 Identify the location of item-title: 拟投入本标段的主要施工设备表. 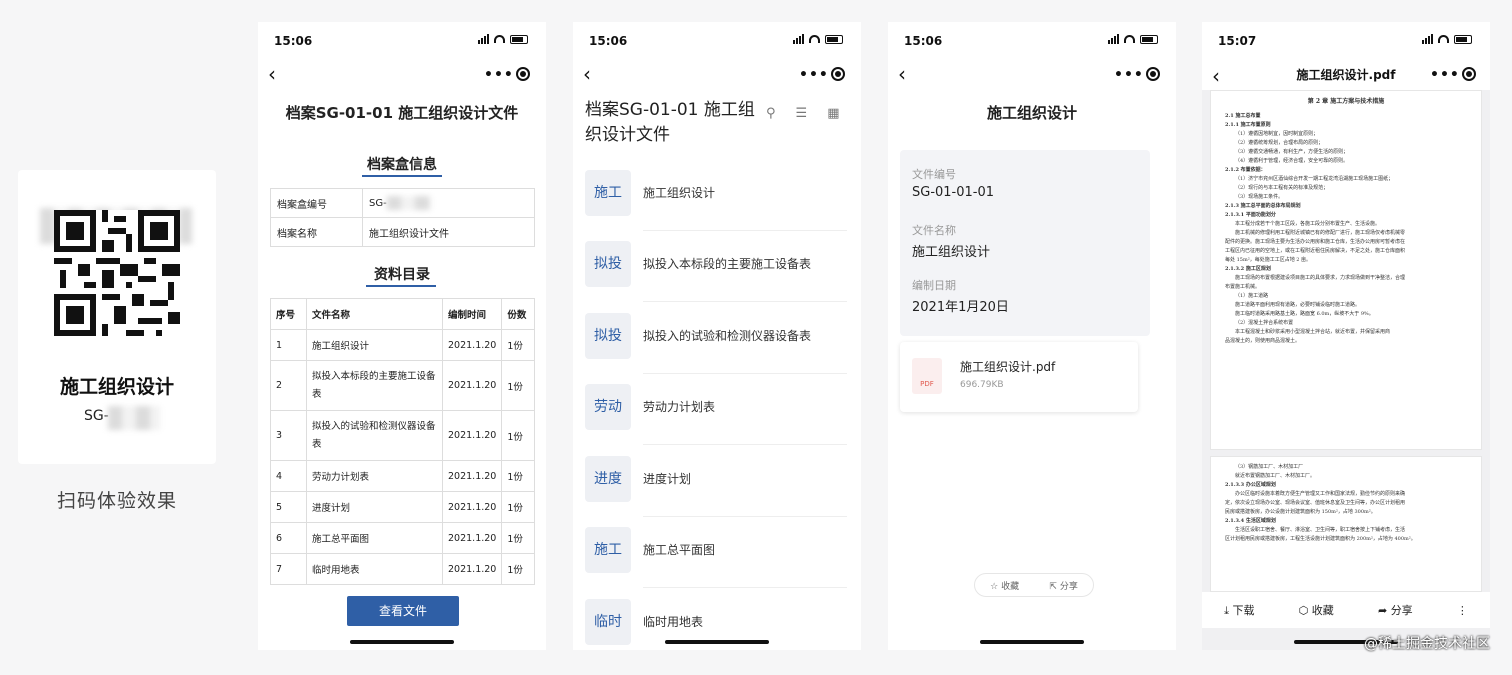
(727, 264).